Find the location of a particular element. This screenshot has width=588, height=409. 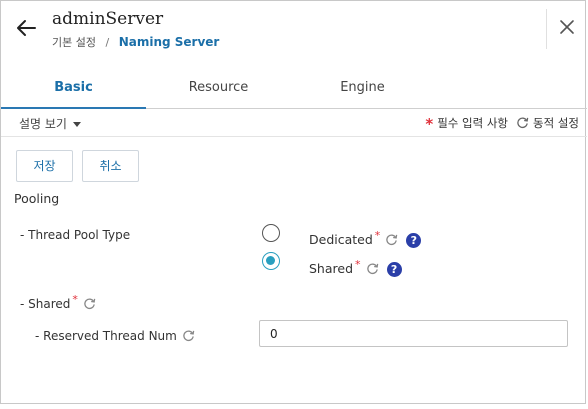

close-icon is located at coordinates (567, 27).